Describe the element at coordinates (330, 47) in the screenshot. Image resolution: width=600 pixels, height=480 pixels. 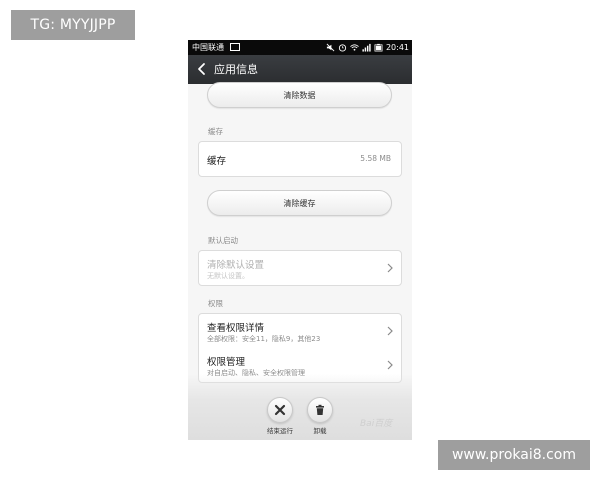
I see `mute-icon` at that location.